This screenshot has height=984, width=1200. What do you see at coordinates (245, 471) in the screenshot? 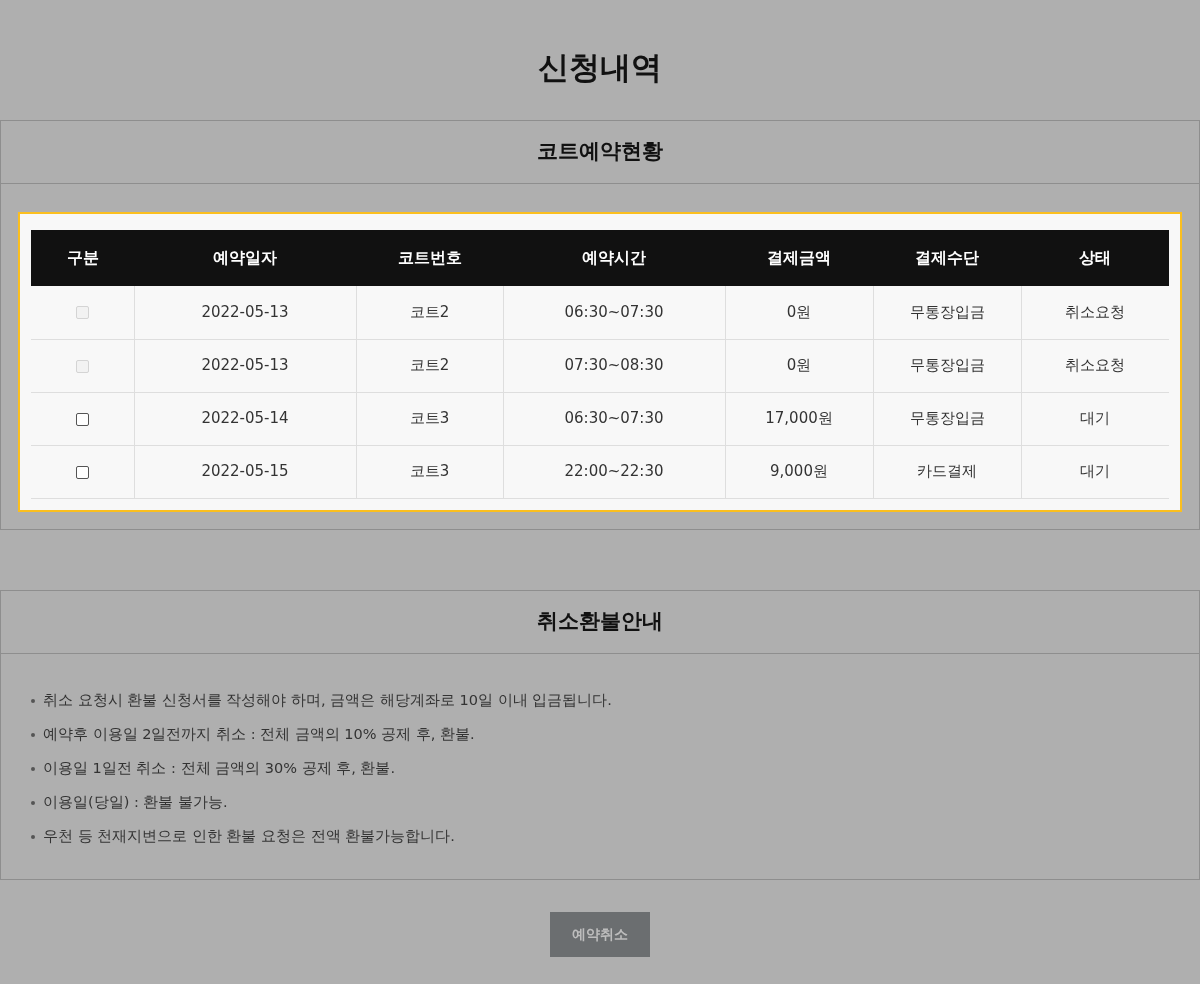
I see `table-cell: 2022-05-15` at bounding box center [245, 471].